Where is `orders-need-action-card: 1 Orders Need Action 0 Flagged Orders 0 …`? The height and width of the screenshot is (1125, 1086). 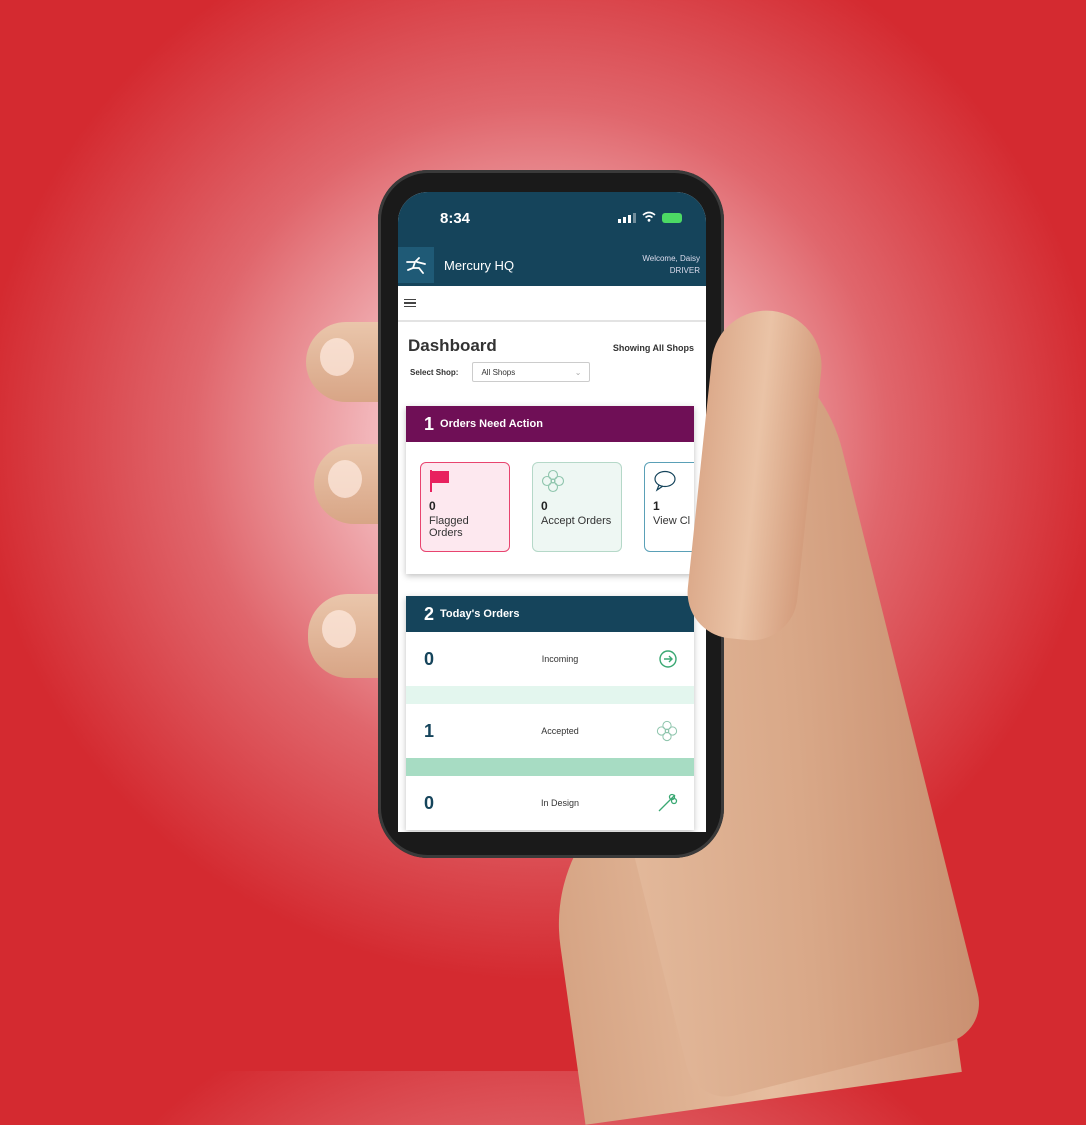 orders-need-action-card: 1 Orders Need Action 0 Flagged Orders 0 … is located at coordinates (550, 490).